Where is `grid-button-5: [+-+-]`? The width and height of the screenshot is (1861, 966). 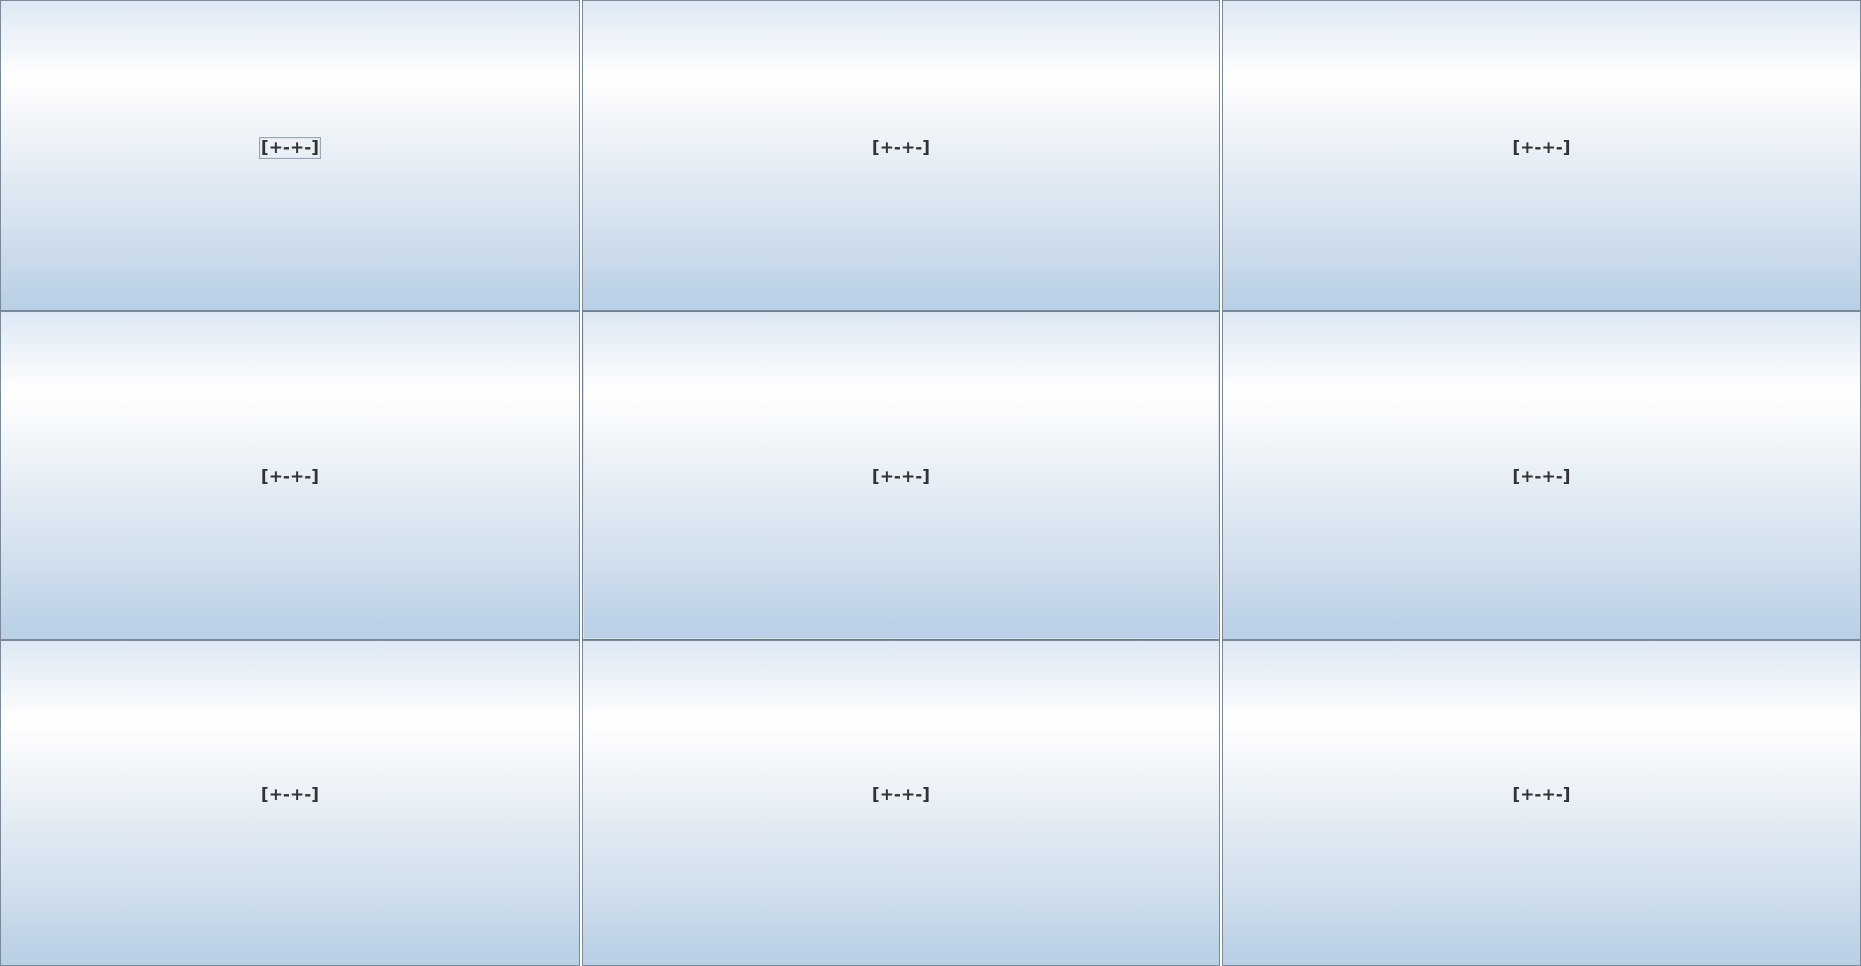
grid-button-5: [+-+-] is located at coordinates (901, 475).